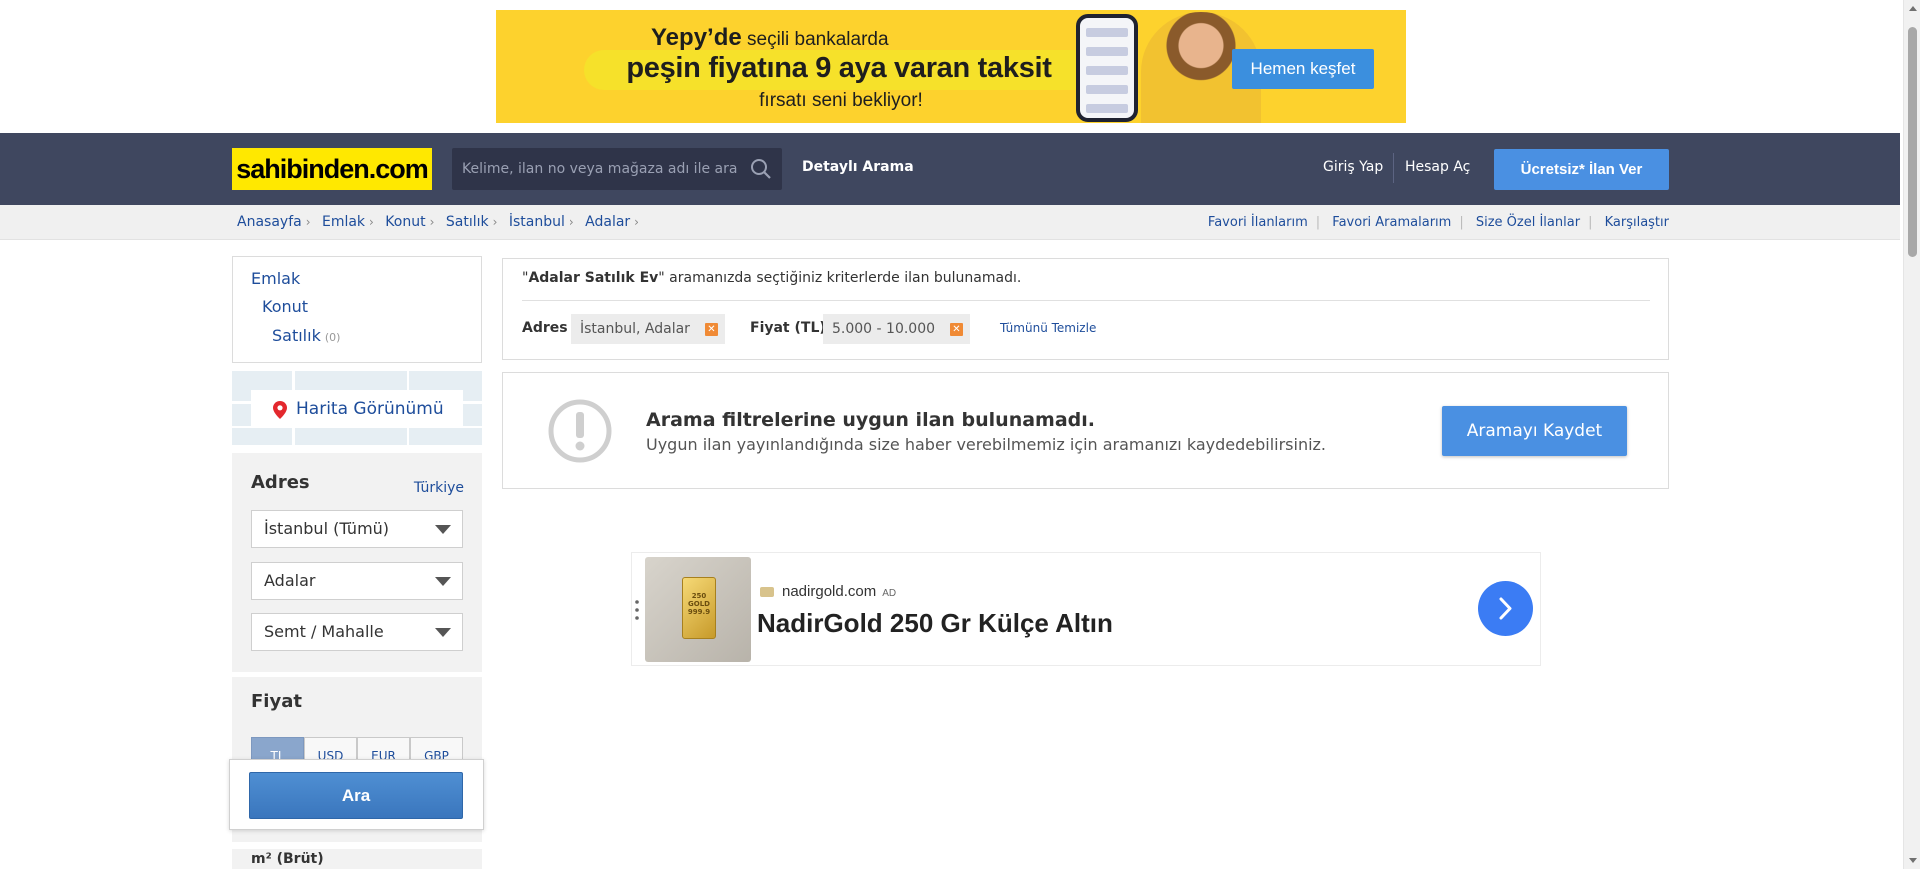 The height and width of the screenshot is (869, 1920). Describe the element at coordinates (1353, 167) in the screenshot. I see `login-link: Giriş Yap` at that location.